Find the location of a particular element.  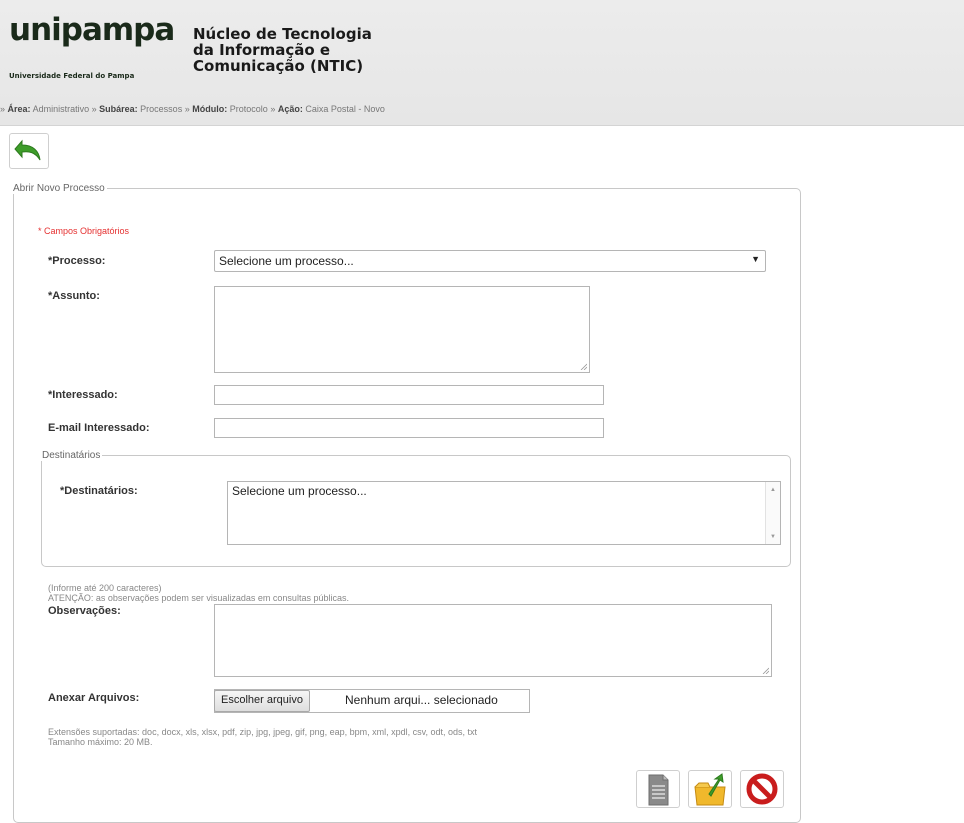

interessado-input is located at coordinates (409, 395).